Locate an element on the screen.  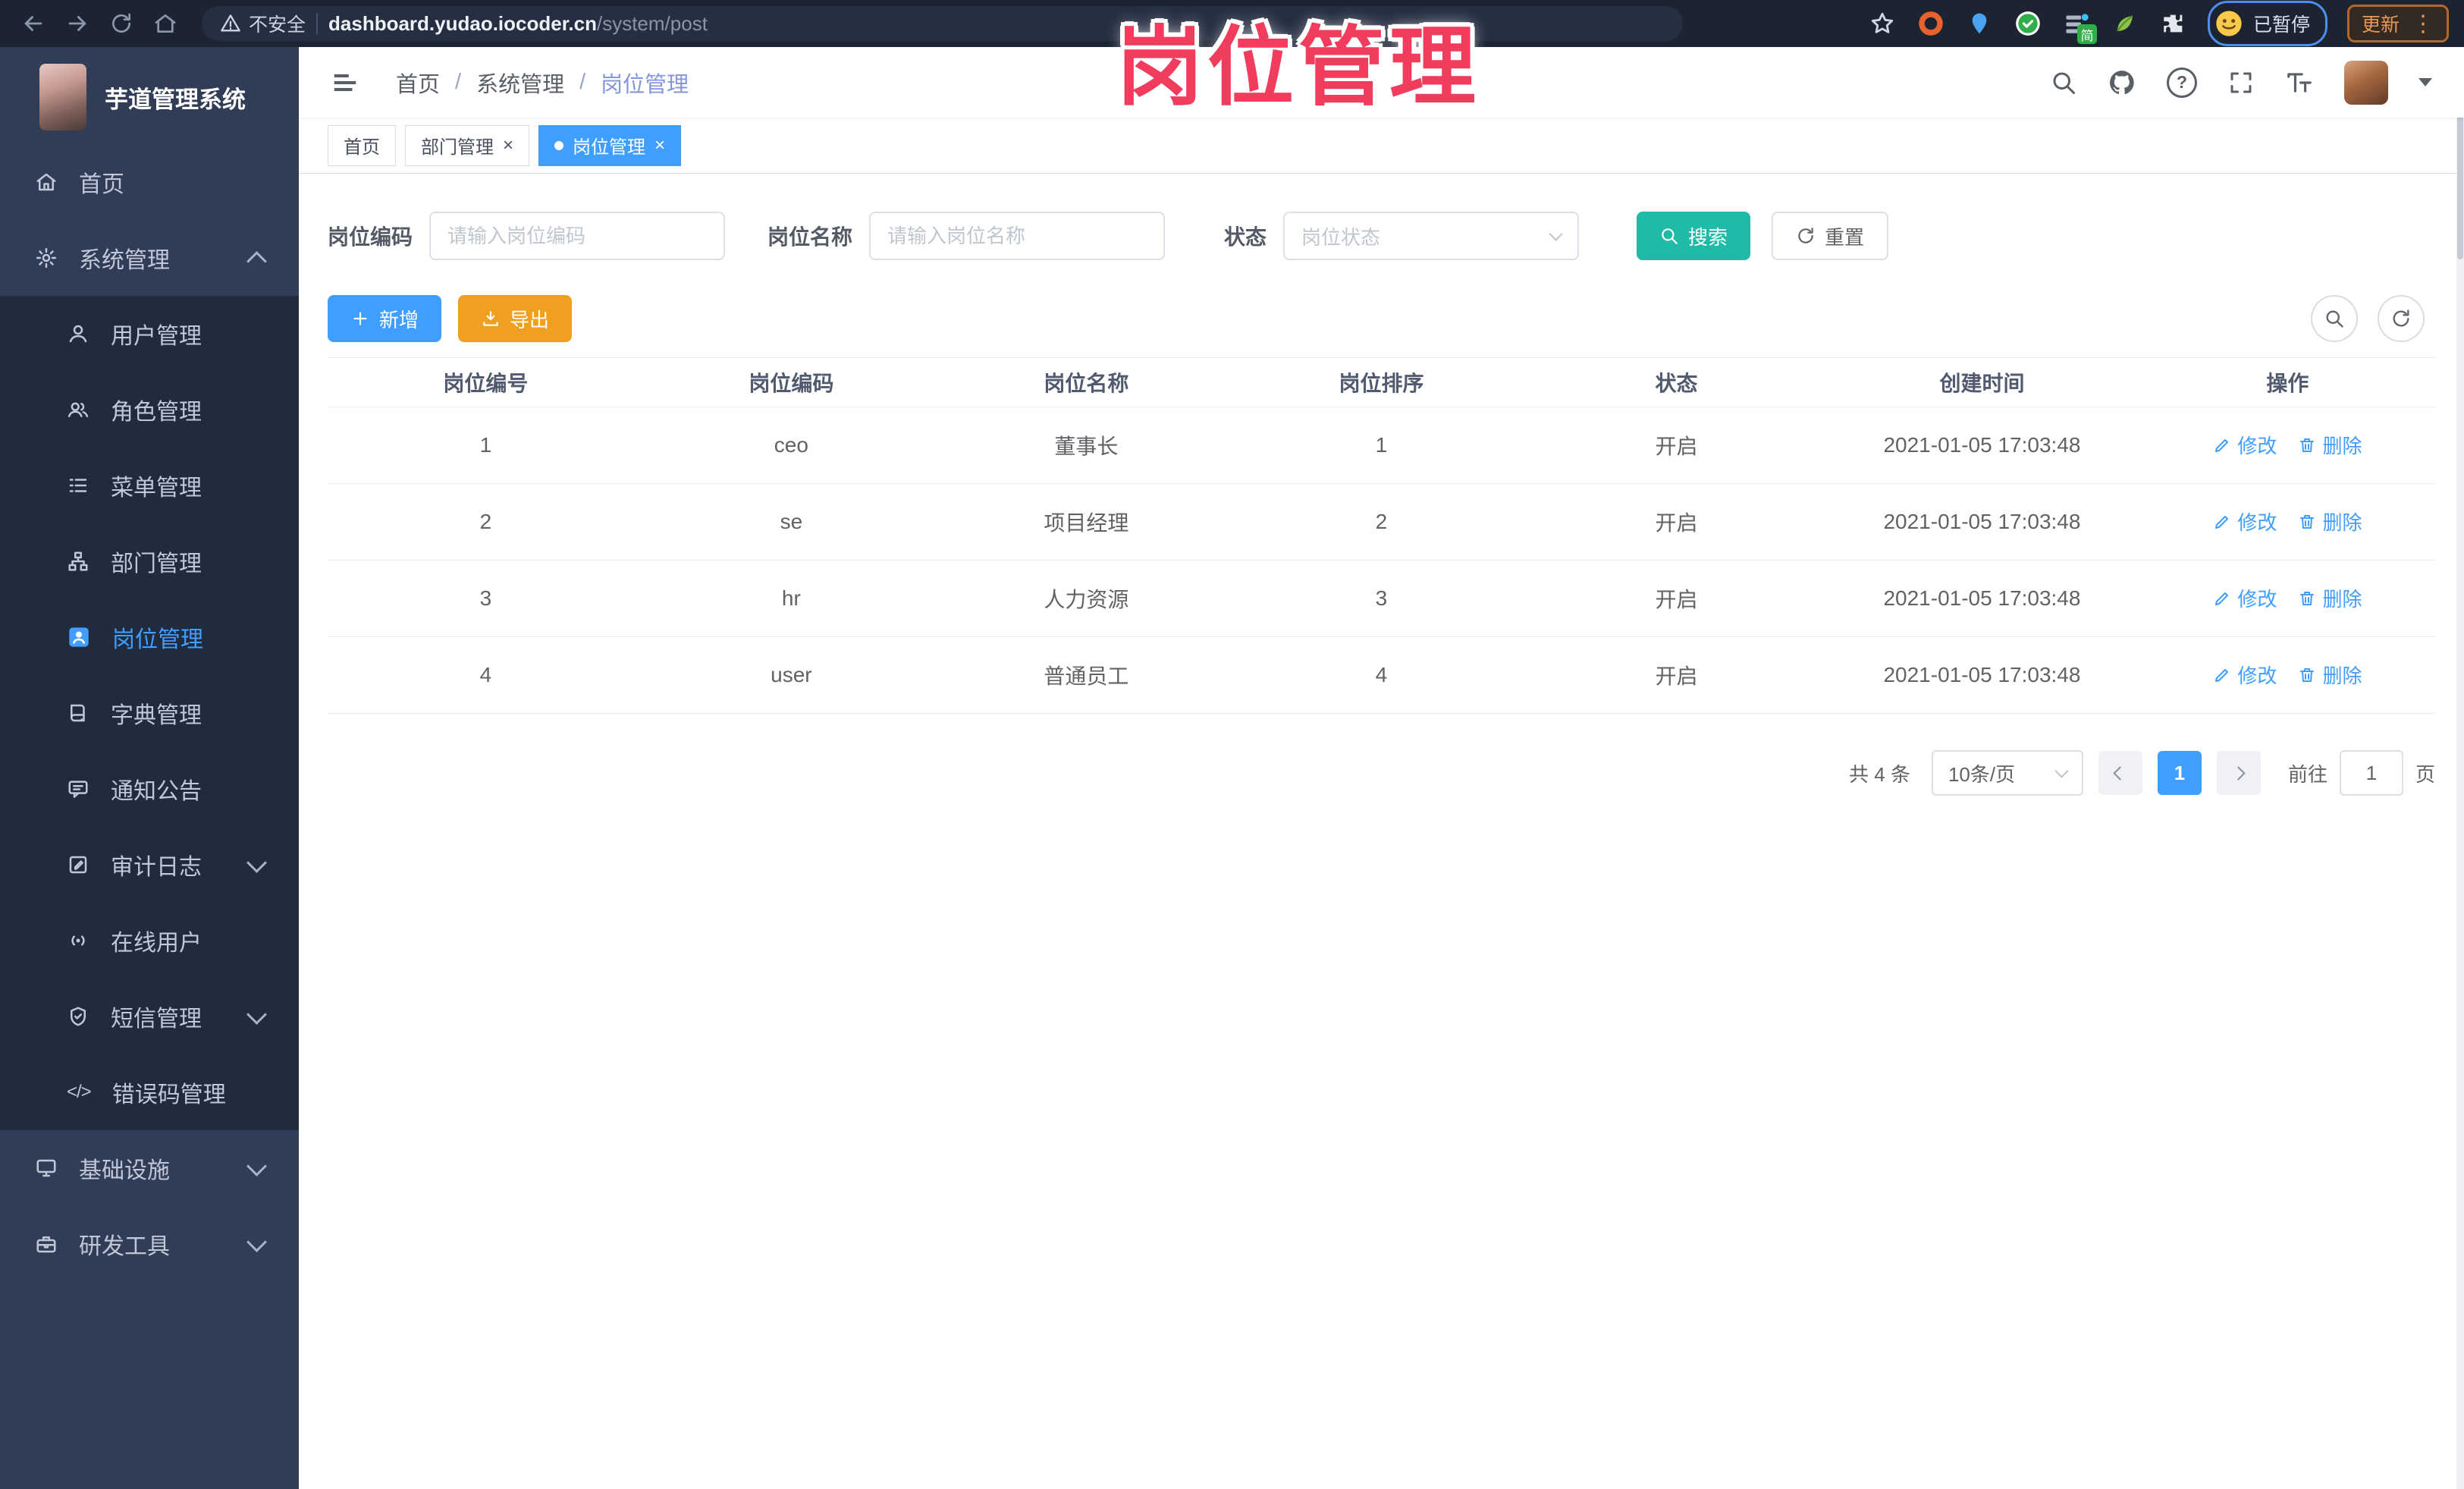
status-select: 岗位状态 is located at coordinates (1431, 236).